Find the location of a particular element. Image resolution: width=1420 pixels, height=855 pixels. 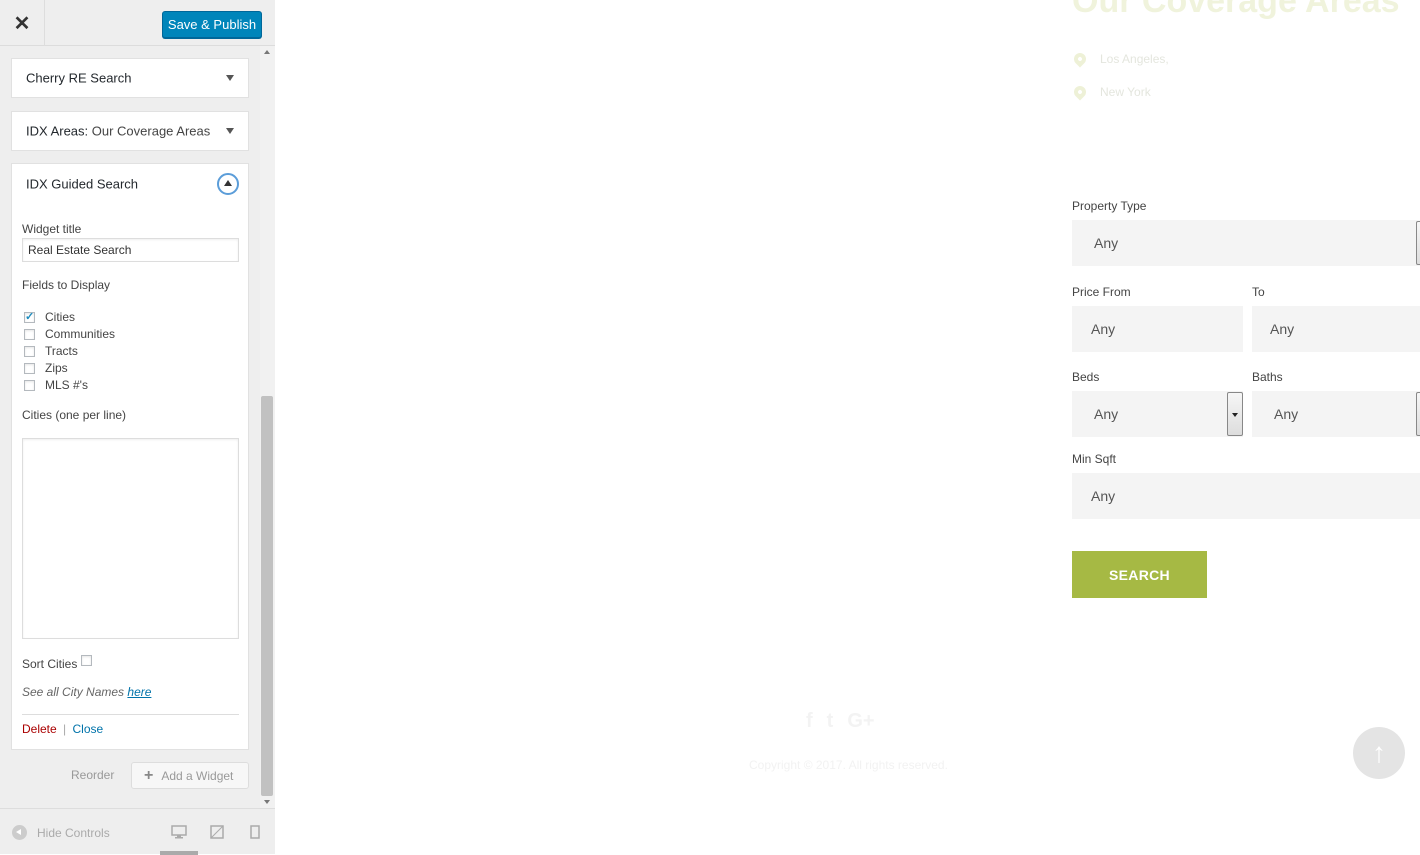

city-names-link: here is located at coordinates (139, 692).